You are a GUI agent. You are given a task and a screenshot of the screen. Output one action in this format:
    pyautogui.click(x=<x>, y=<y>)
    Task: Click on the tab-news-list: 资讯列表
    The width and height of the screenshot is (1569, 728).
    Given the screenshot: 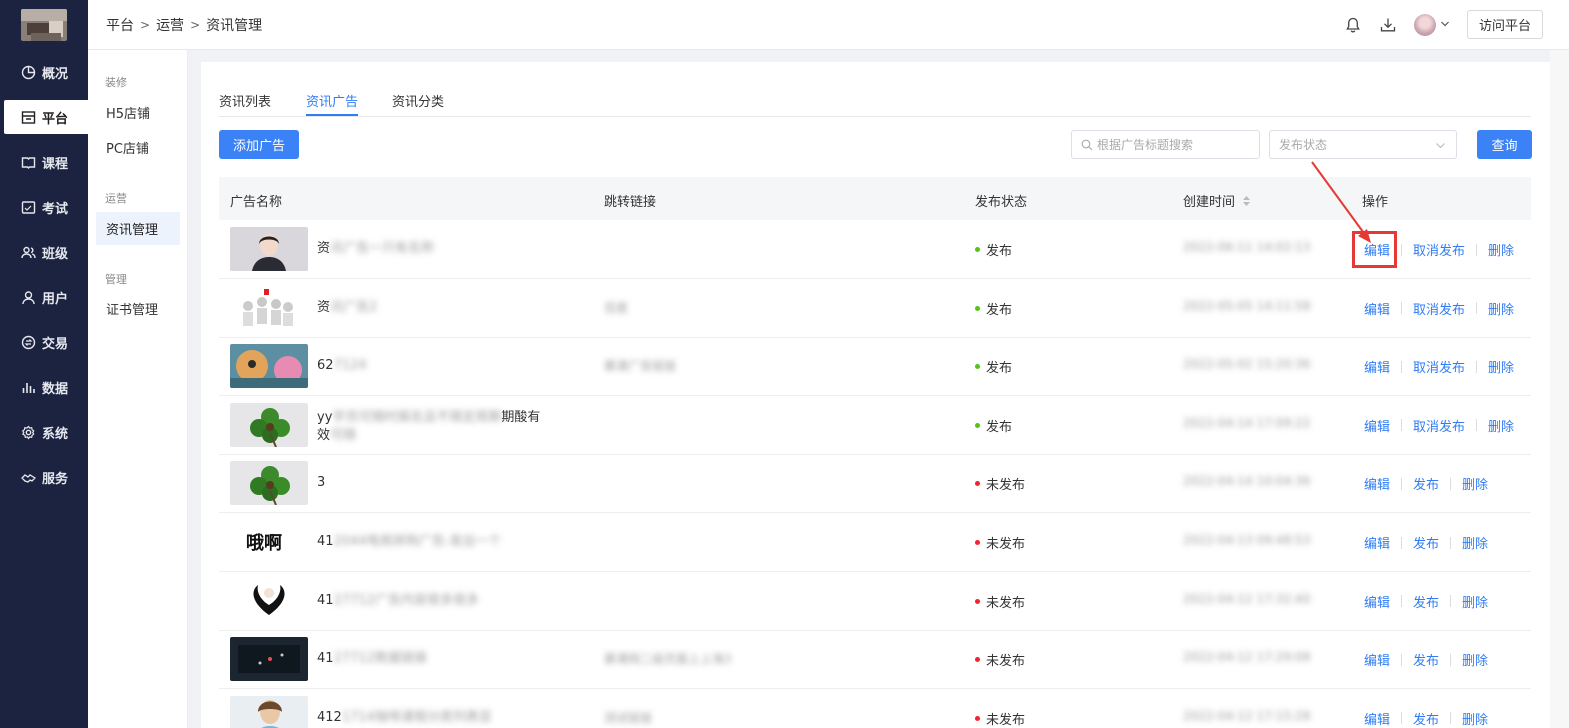 What is the action you would take?
    pyautogui.click(x=245, y=100)
    